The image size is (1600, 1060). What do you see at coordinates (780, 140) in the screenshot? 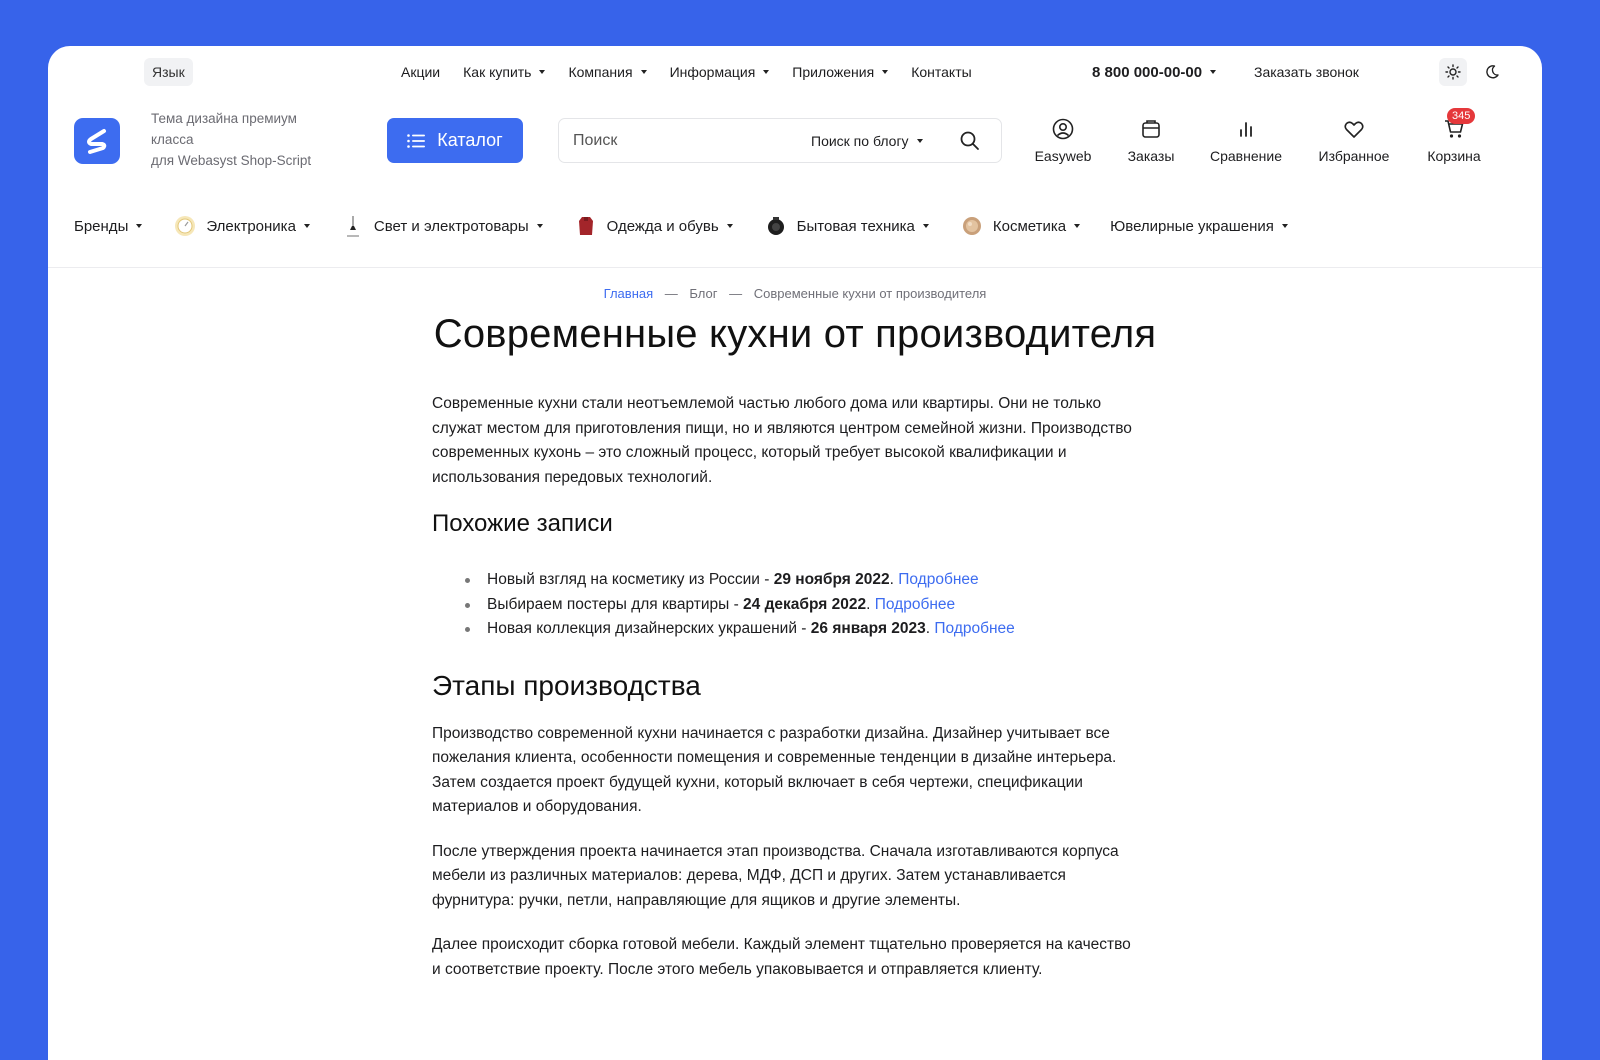
I see `search-box: Поиск по блогу` at bounding box center [780, 140].